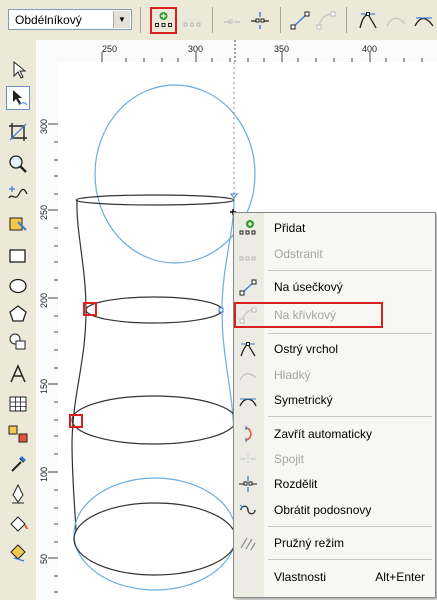 The height and width of the screenshot is (600, 437). Describe the element at coordinates (292, 375) in the screenshot. I see `menu-item-label: Hladký` at that location.